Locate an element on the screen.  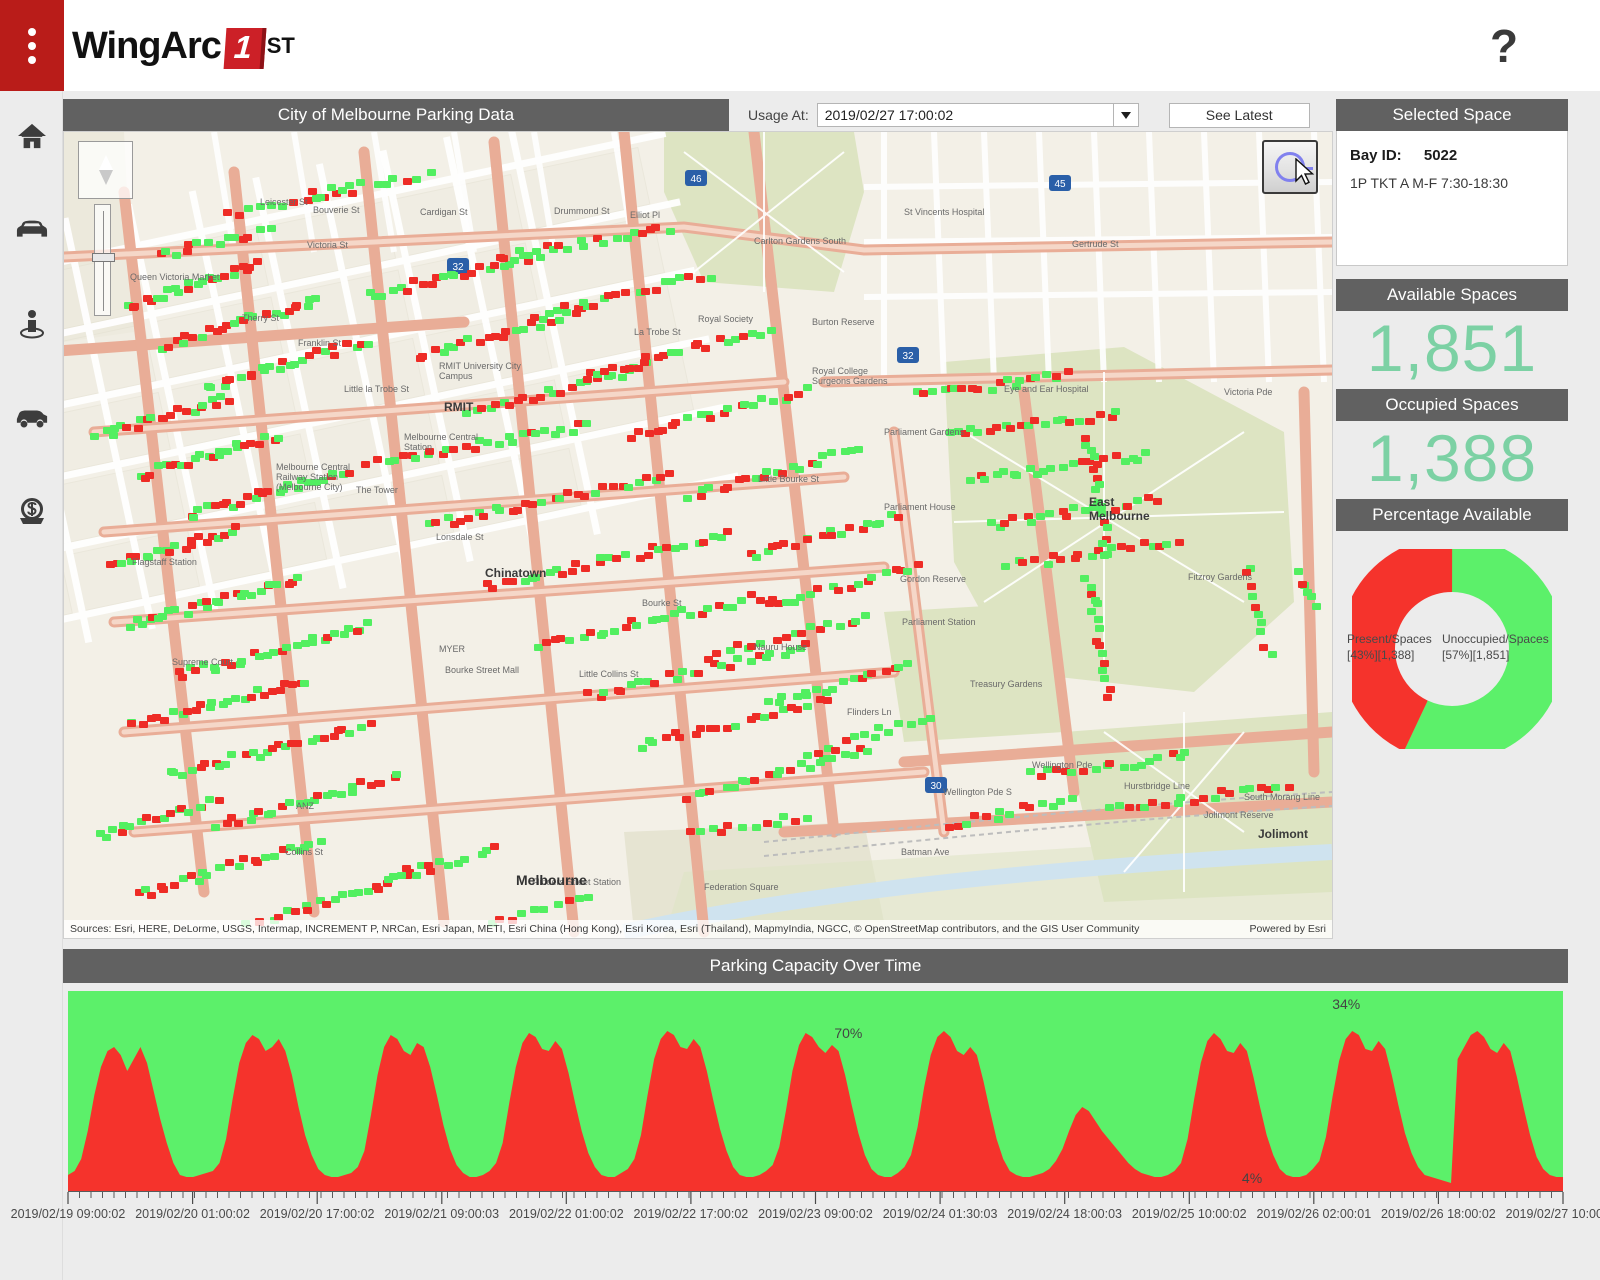
see-latest-button: See Latest is located at coordinates (1239, 115).